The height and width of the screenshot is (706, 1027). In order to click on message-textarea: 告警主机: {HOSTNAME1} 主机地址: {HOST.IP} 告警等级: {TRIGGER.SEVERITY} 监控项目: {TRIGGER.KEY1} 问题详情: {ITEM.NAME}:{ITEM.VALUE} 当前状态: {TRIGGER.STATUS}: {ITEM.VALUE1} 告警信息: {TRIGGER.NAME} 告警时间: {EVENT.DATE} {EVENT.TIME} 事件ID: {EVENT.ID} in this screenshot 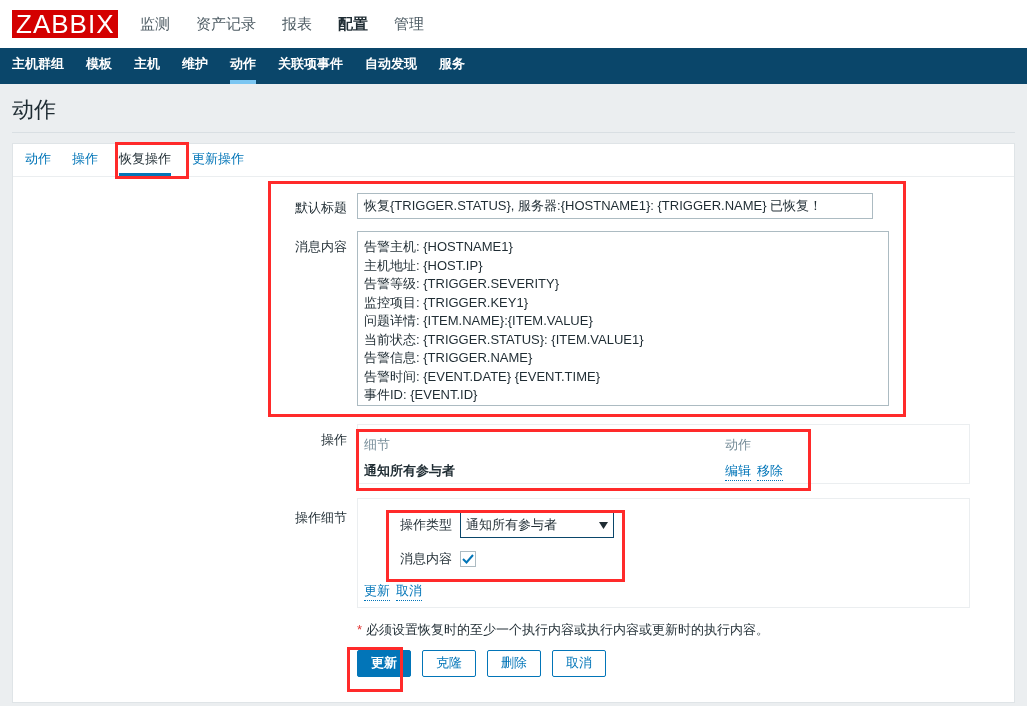, I will do `click(623, 318)`.